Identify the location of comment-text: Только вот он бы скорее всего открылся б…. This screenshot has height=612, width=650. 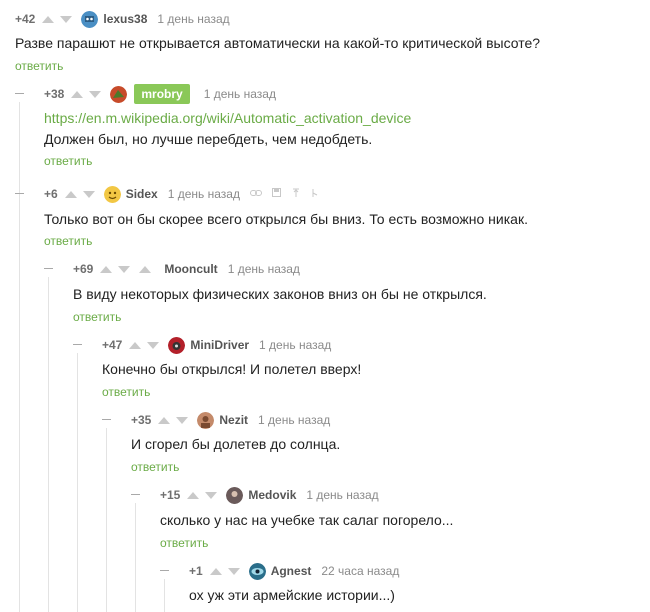
(286, 219).